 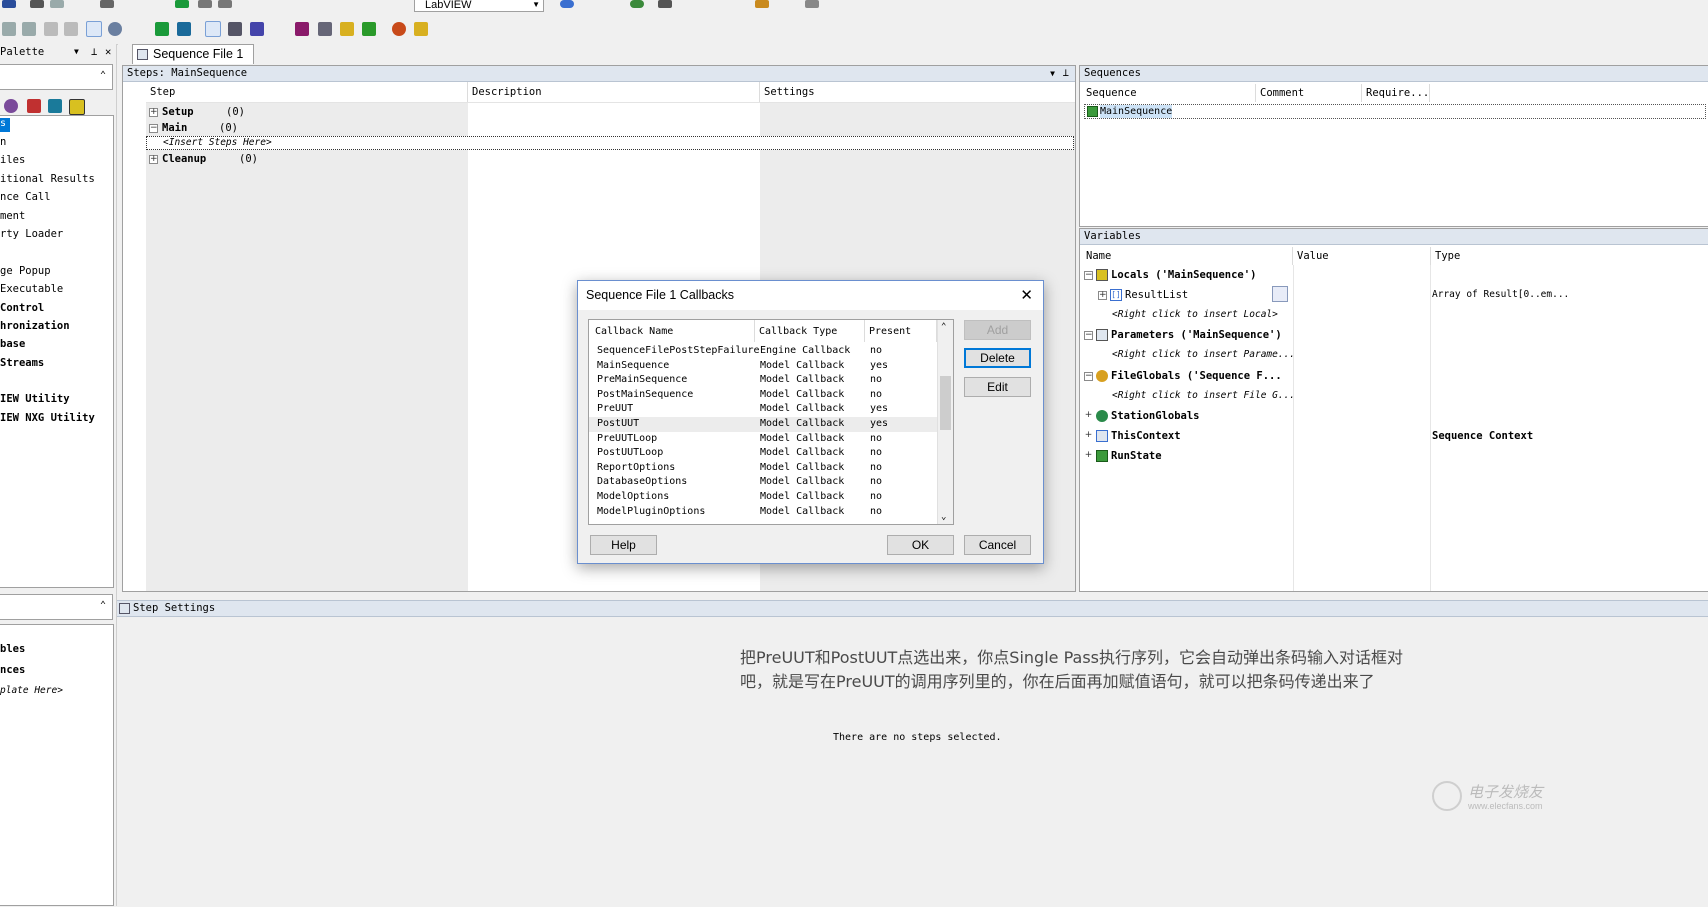 What do you see at coordinates (302, 29) in the screenshot?
I see `book-icon` at bounding box center [302, 29].